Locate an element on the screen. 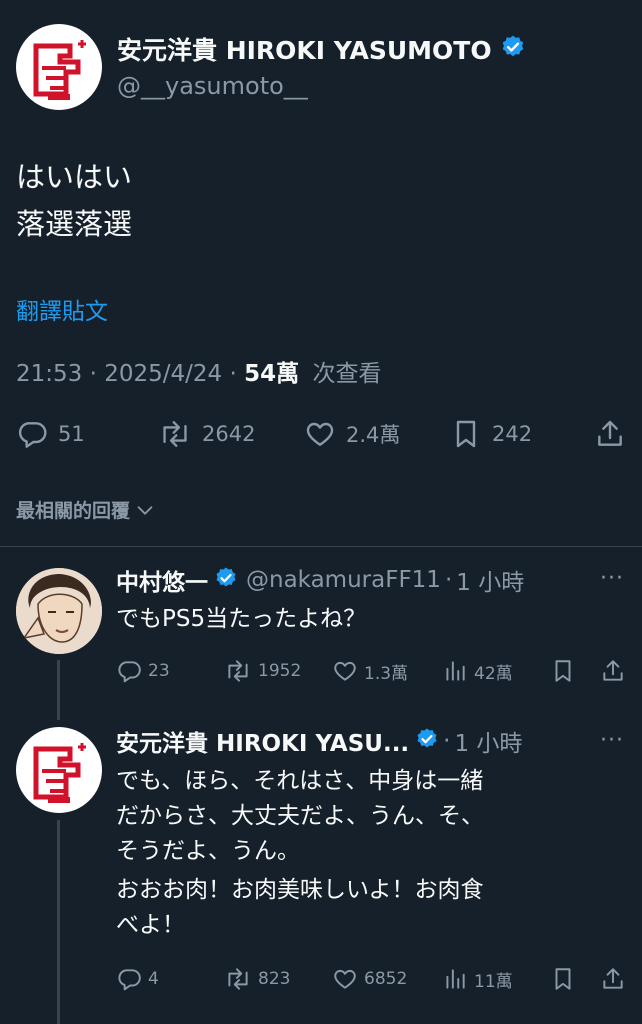  views-button: 42萬 is located at coordinates (477, 671).